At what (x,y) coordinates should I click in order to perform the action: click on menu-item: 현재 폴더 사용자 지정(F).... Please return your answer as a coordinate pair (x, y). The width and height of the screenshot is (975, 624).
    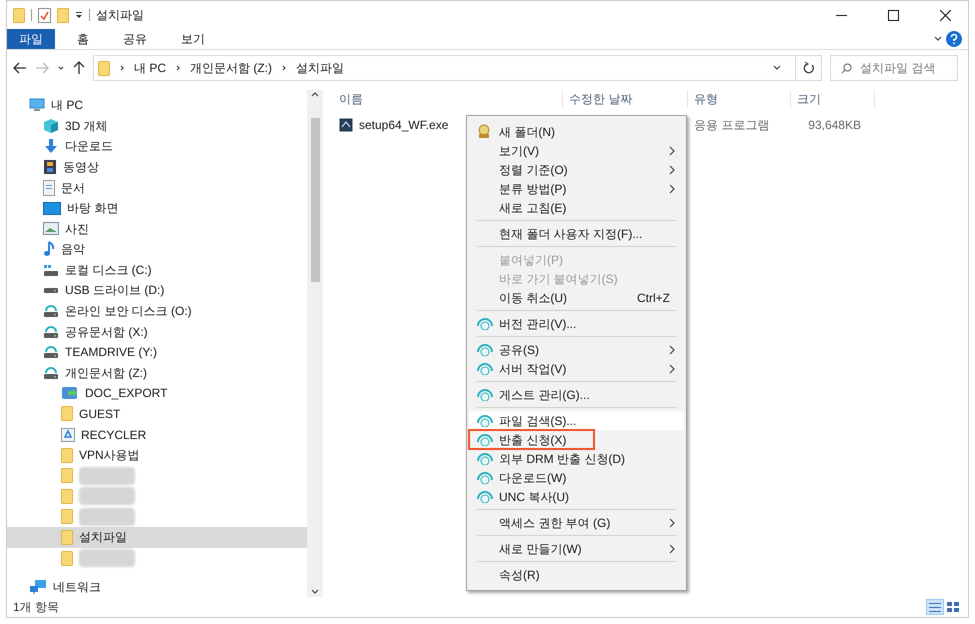
    Looking at the image, I should click on (576, 233).